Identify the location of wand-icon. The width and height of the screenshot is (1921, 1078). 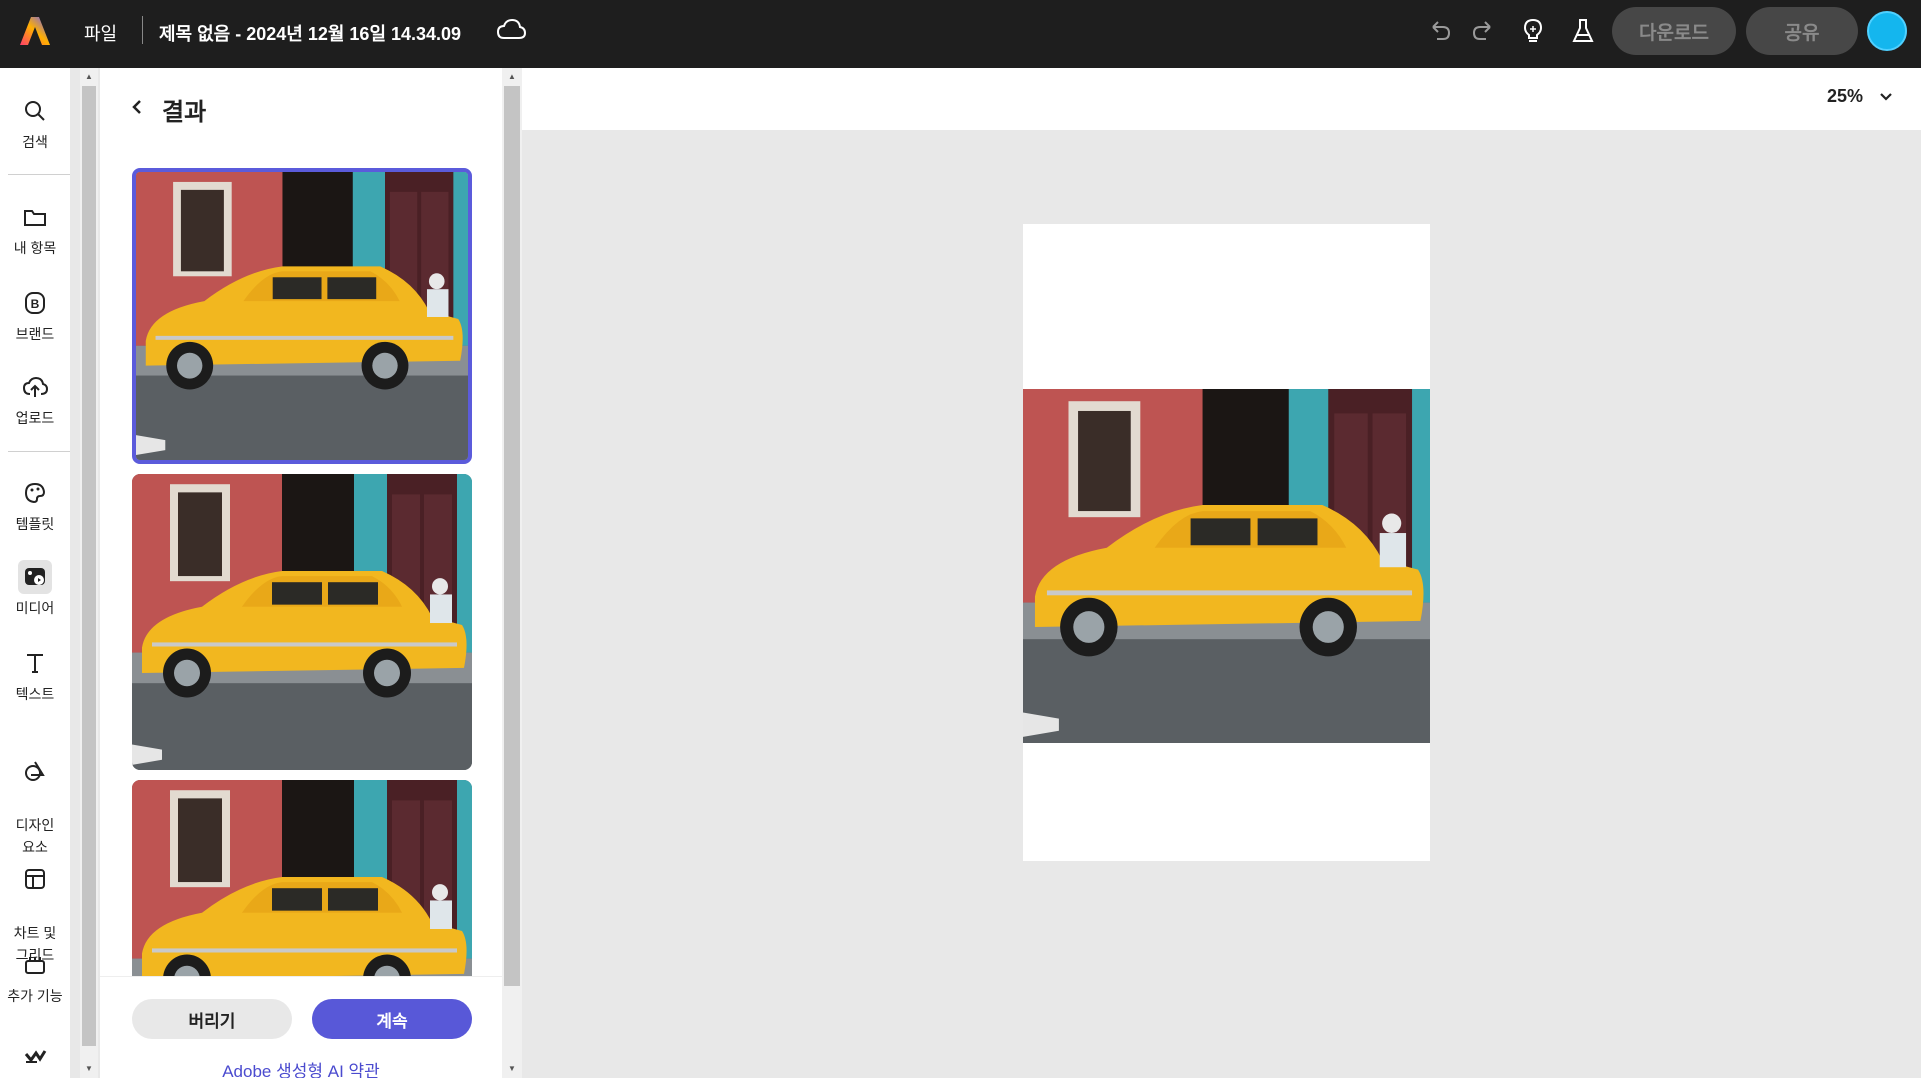
(35, 1055).